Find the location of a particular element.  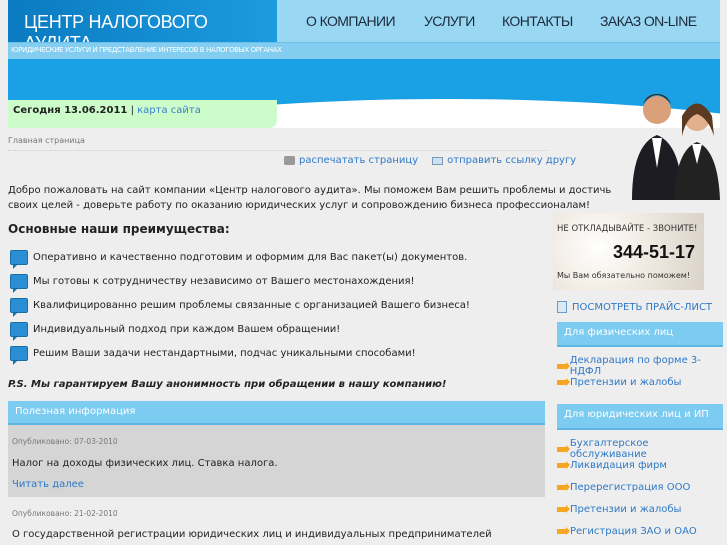

banner-tagline: НЕ ОТКЛАДЫВАЙТЕ - ЗВОНИТЕ! is located at coordinates (627, 229).